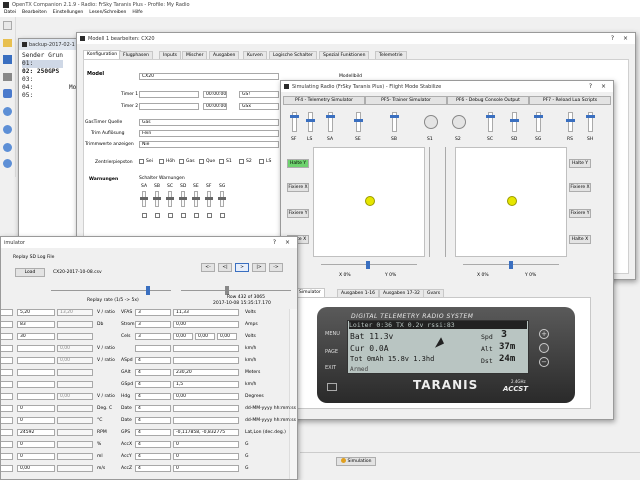 The image size is (640, 480). I want to click on tab-gvars: Gvars, so click(434, 293).